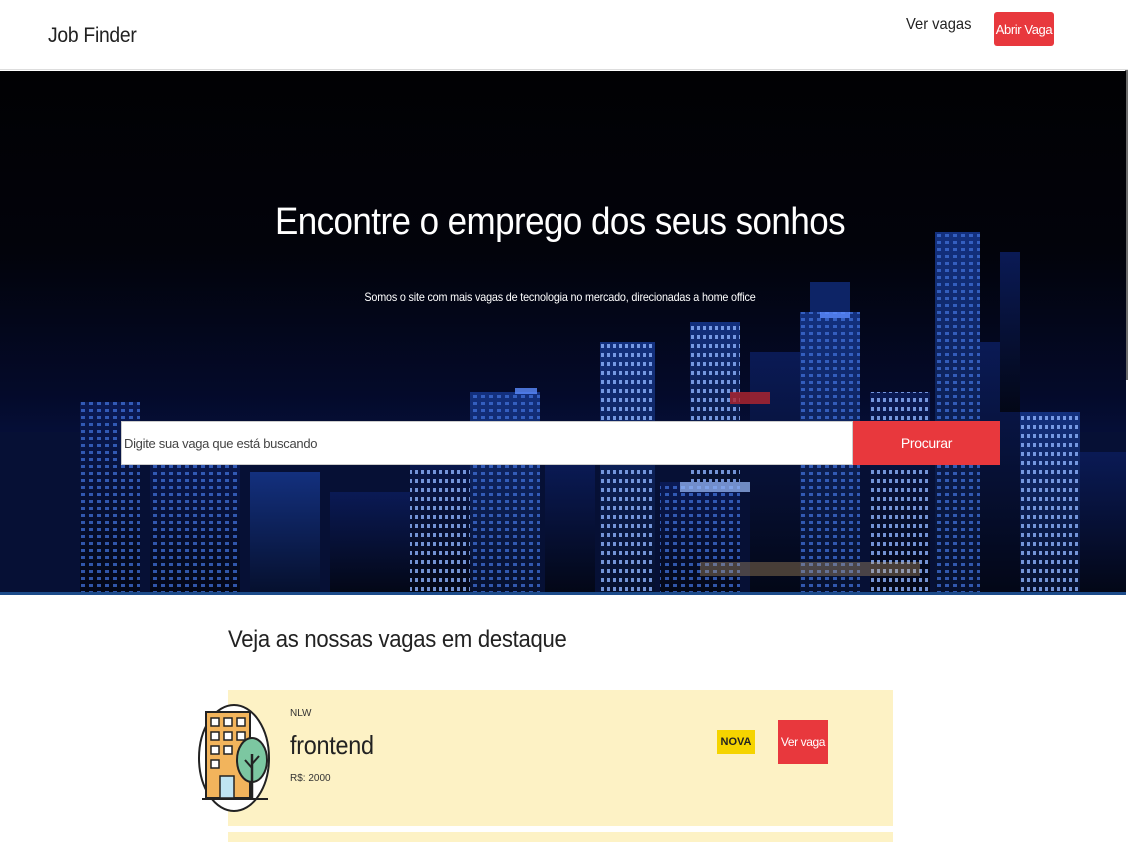 The image size is (1128, 842). Describe the element at coordinates (310, 778) in the screenshot. I see `job-salary: R$: 2000` at that location.